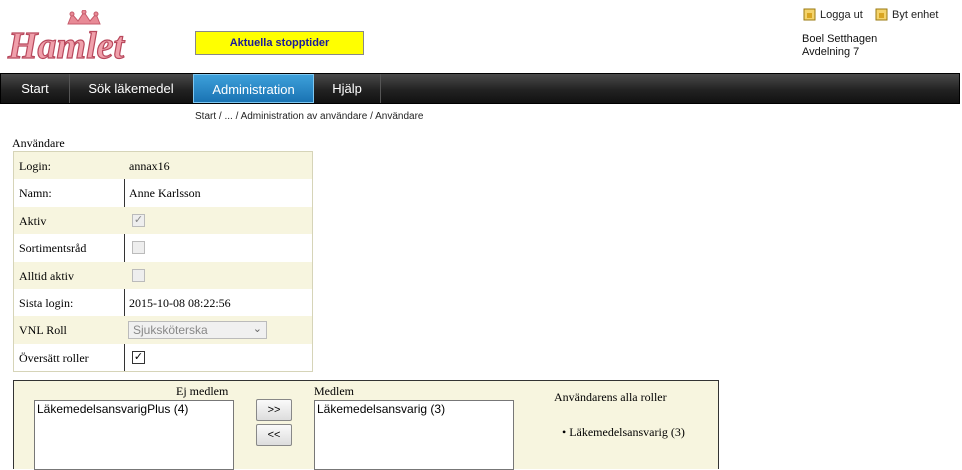 The width and height of the screenshot is (962, 470). I want to click on logout-label: Logga ut, so click(841, 14).